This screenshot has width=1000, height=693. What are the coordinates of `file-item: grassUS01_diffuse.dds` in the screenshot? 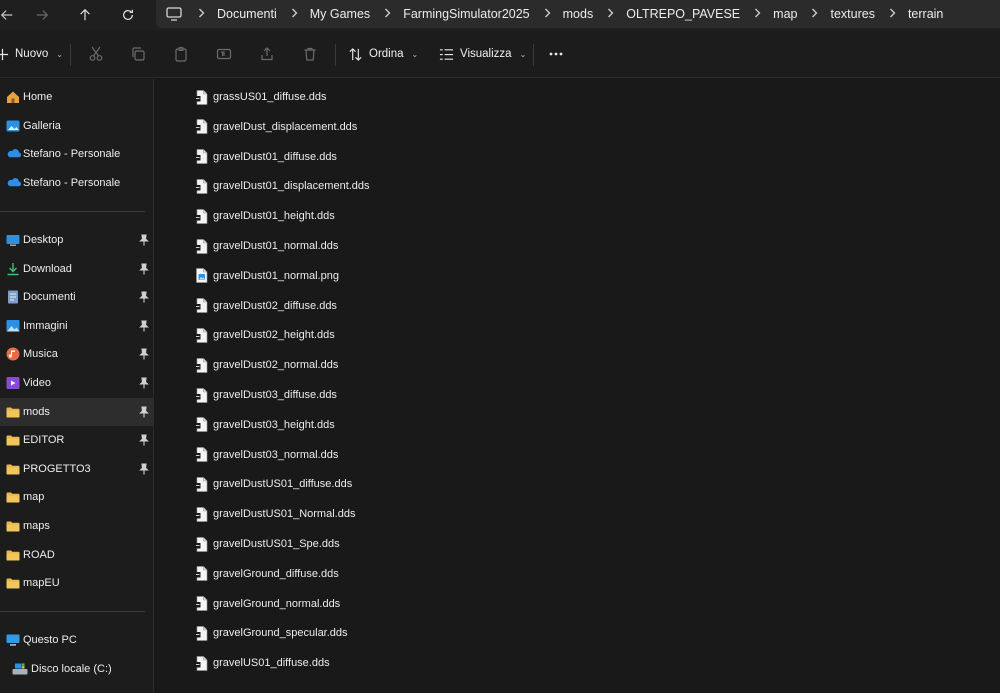 It's located at (261, 97).